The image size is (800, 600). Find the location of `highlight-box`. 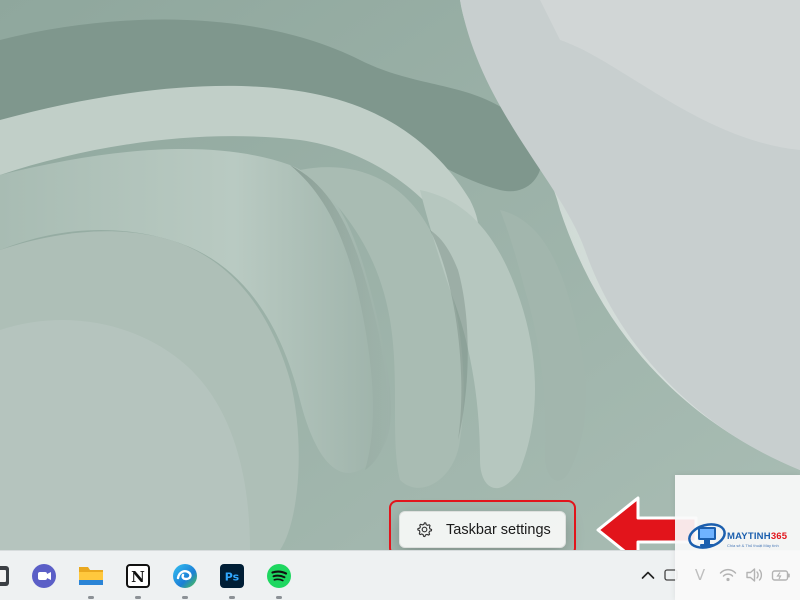

highlight-box is located at coordinates (482, 528).